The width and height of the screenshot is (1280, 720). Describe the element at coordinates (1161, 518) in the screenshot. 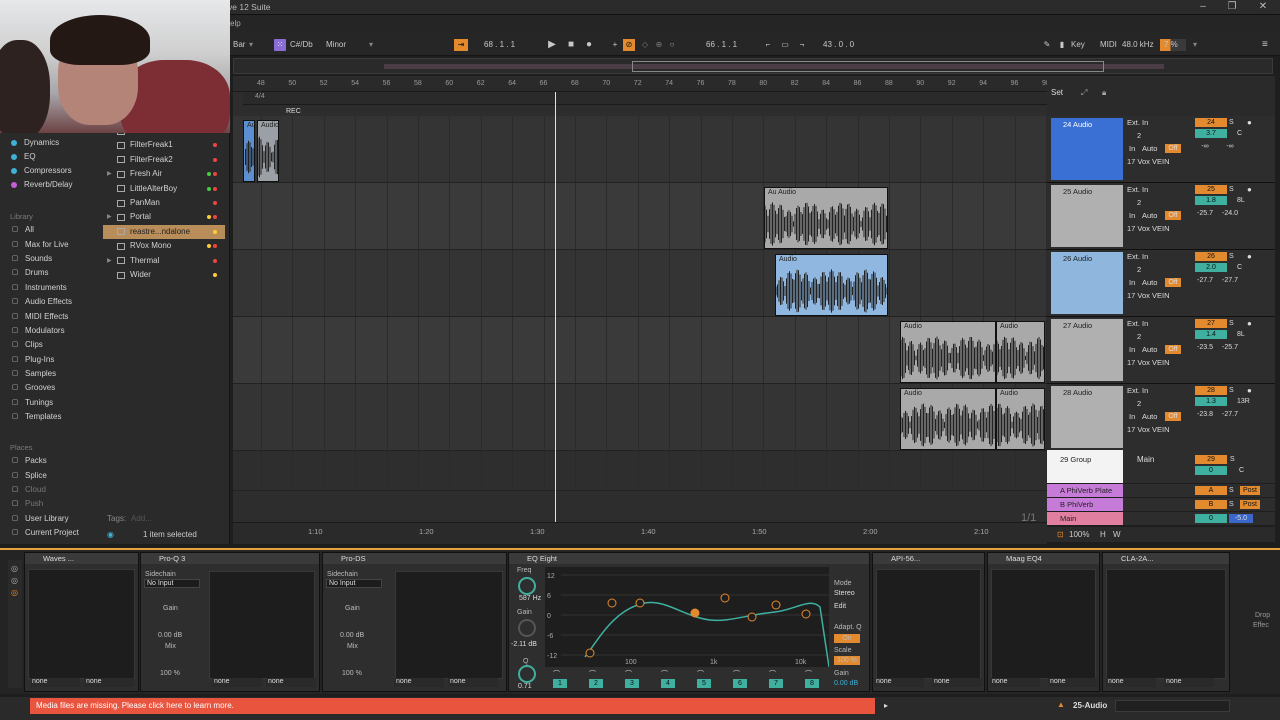

I see `return-track: Main1/20-5.0` at that location.